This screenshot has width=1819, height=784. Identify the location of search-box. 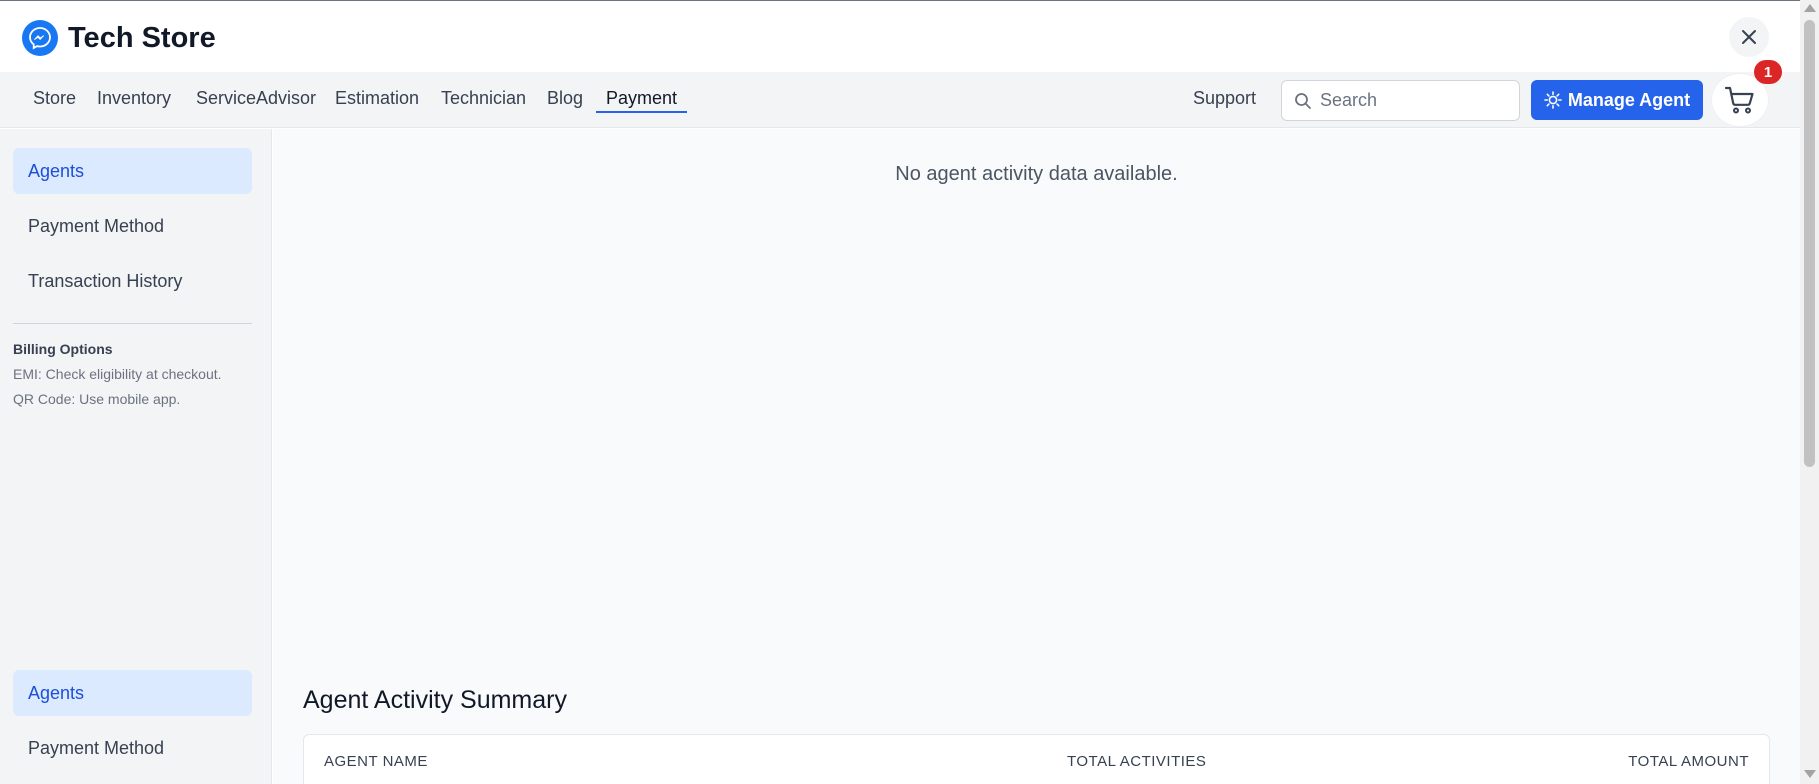
(1400, 100).